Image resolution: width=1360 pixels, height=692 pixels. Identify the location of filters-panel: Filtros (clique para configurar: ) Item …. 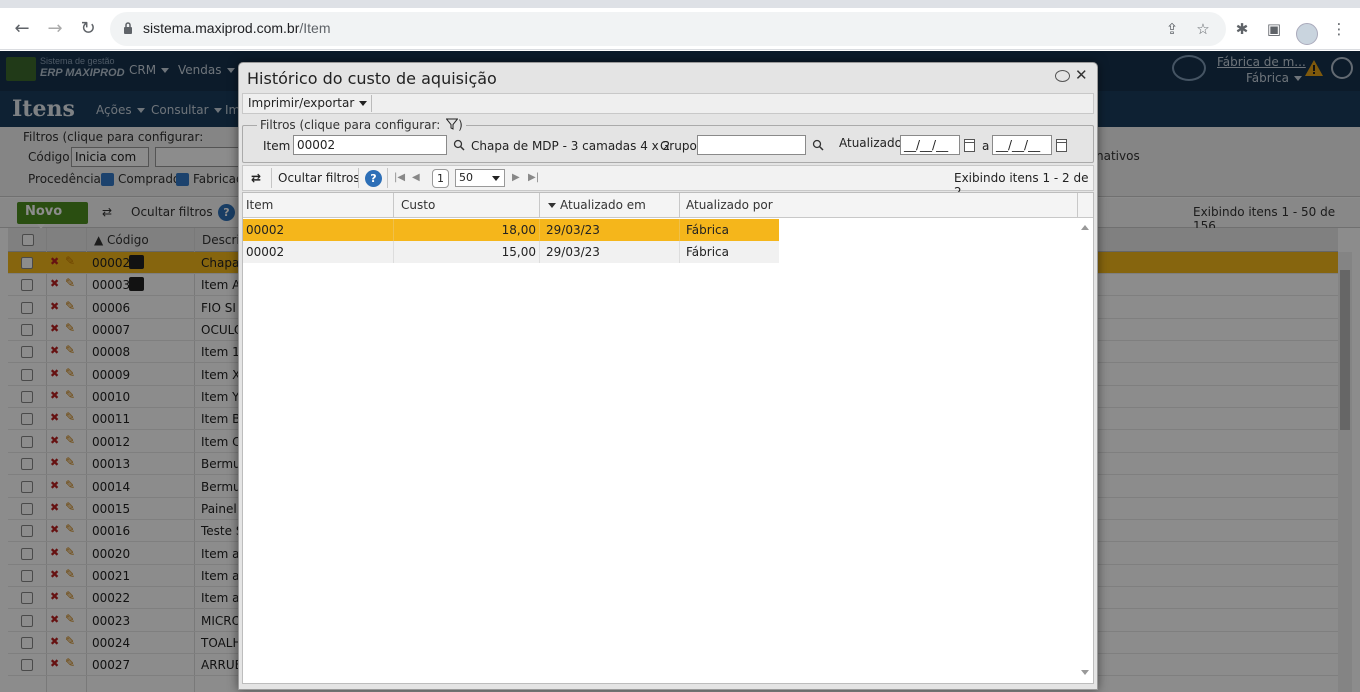
(668, 140).